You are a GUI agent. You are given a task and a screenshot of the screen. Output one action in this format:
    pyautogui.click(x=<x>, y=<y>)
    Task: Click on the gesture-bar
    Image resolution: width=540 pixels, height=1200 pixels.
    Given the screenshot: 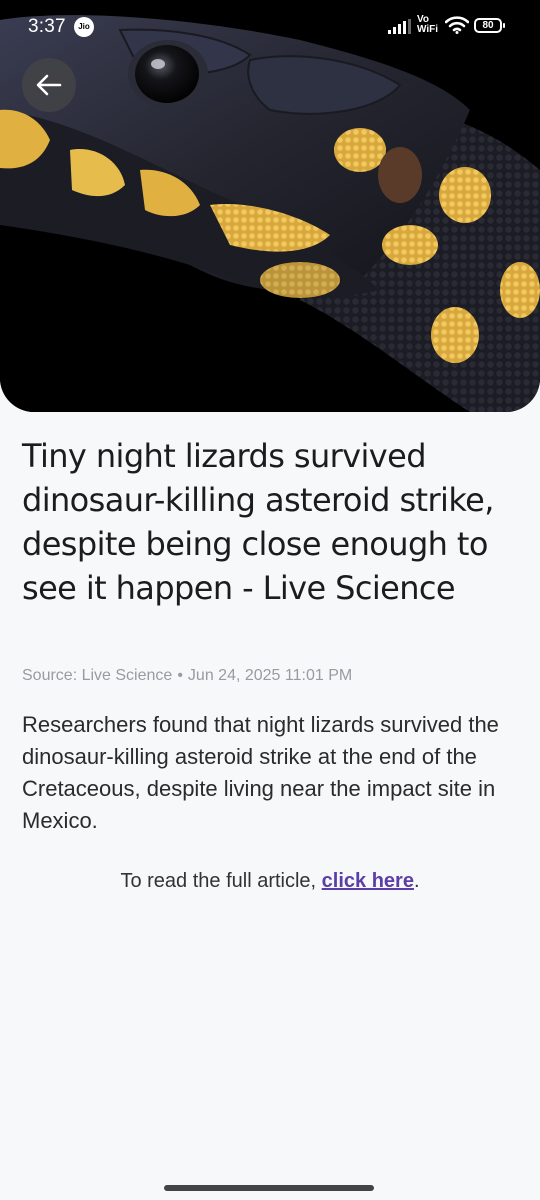 What is the action you would take?
    pyautogui.click(x=269, y=1188)
    